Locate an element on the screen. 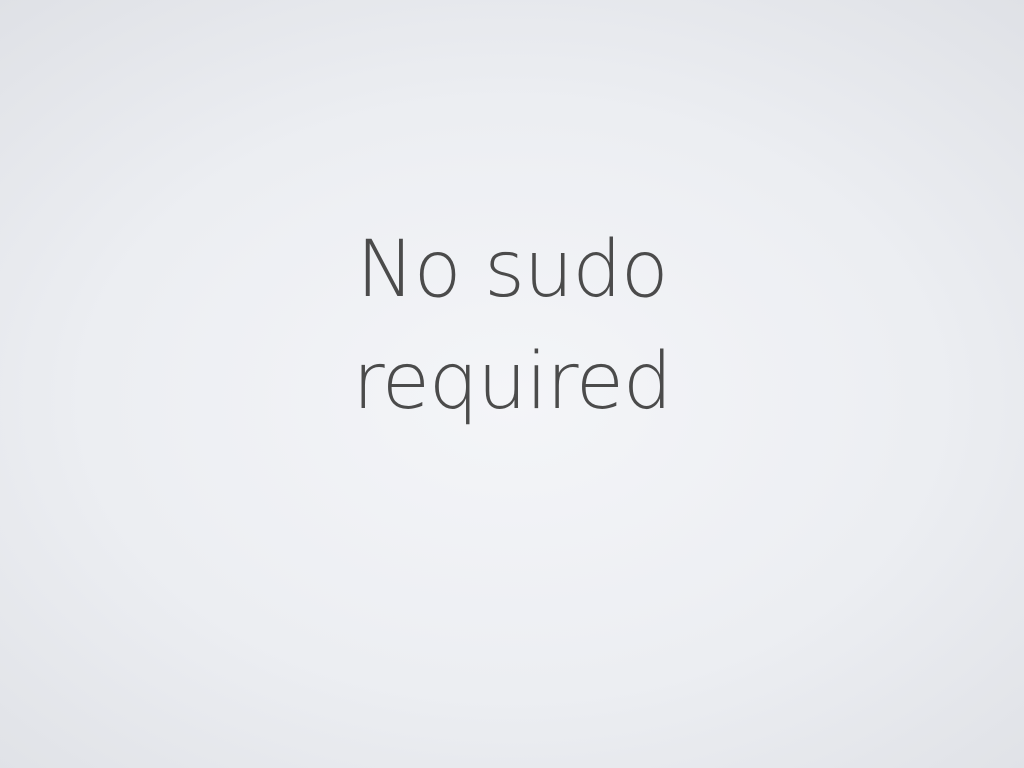  slide-title-line-1: No sudo is located at coordinates (512, 270).